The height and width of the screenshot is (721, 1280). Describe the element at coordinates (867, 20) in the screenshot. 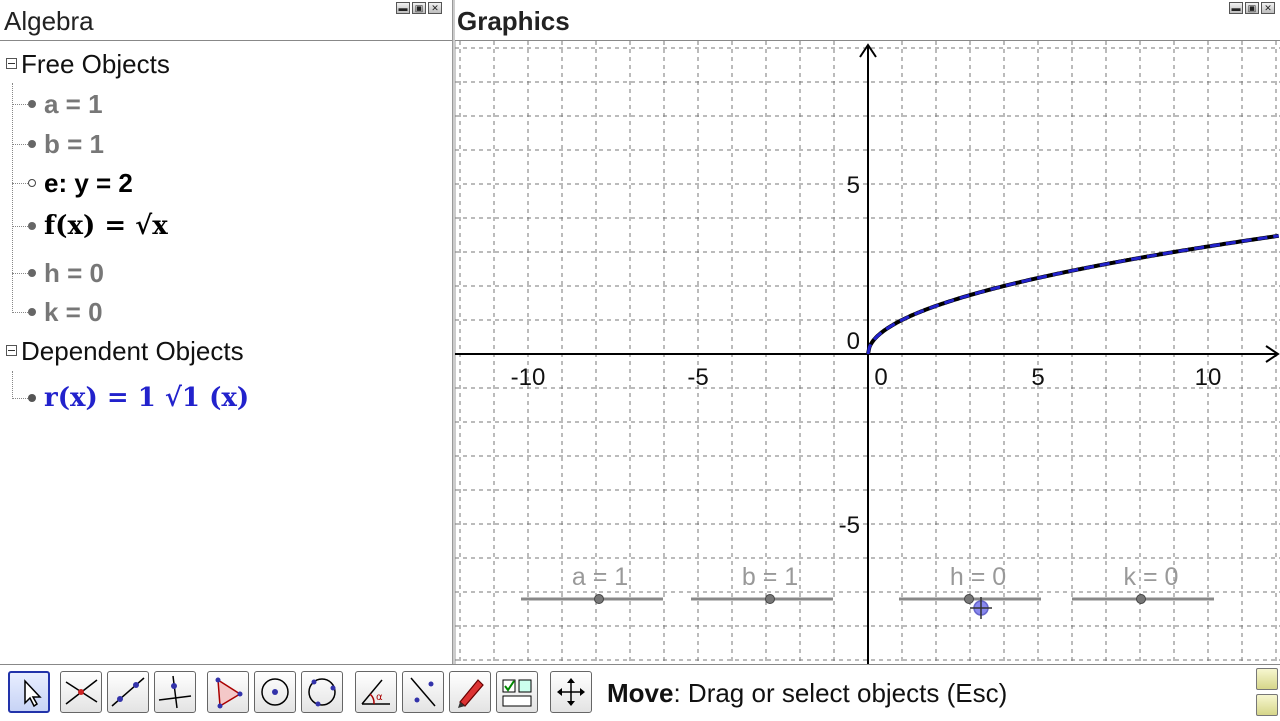

I see `graphics-header` at that location.